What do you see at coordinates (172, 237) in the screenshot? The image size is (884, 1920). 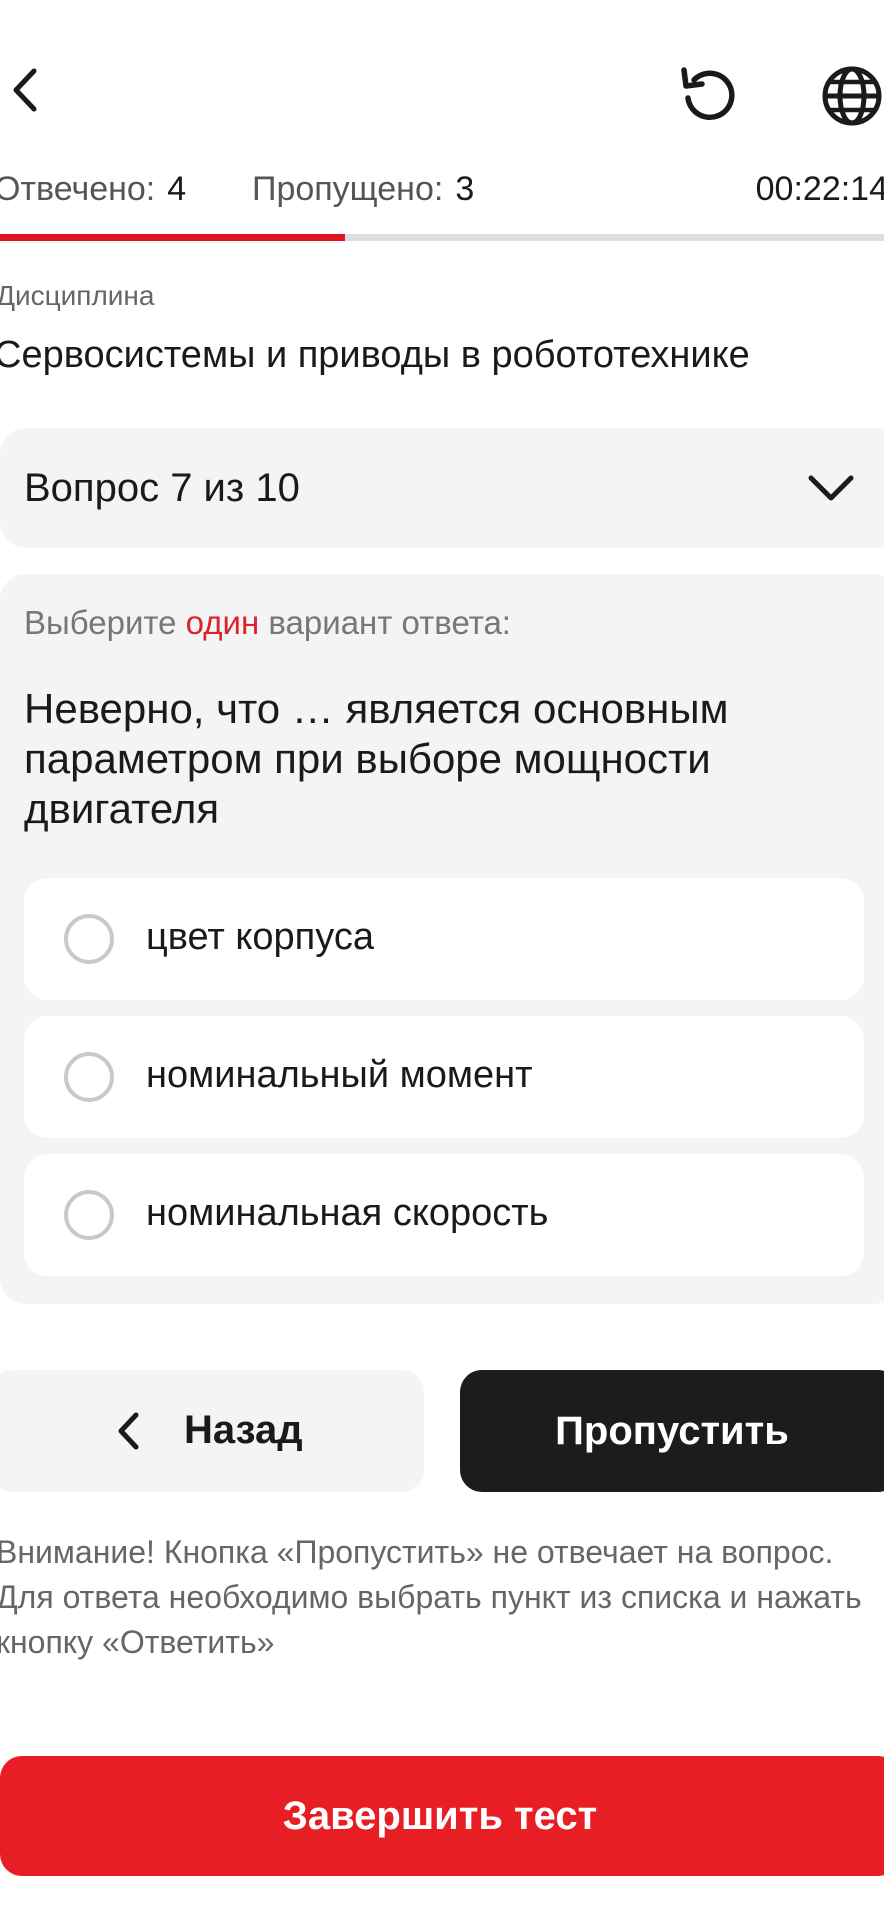 I see `progress-fill` at bounding box center [172, 237].